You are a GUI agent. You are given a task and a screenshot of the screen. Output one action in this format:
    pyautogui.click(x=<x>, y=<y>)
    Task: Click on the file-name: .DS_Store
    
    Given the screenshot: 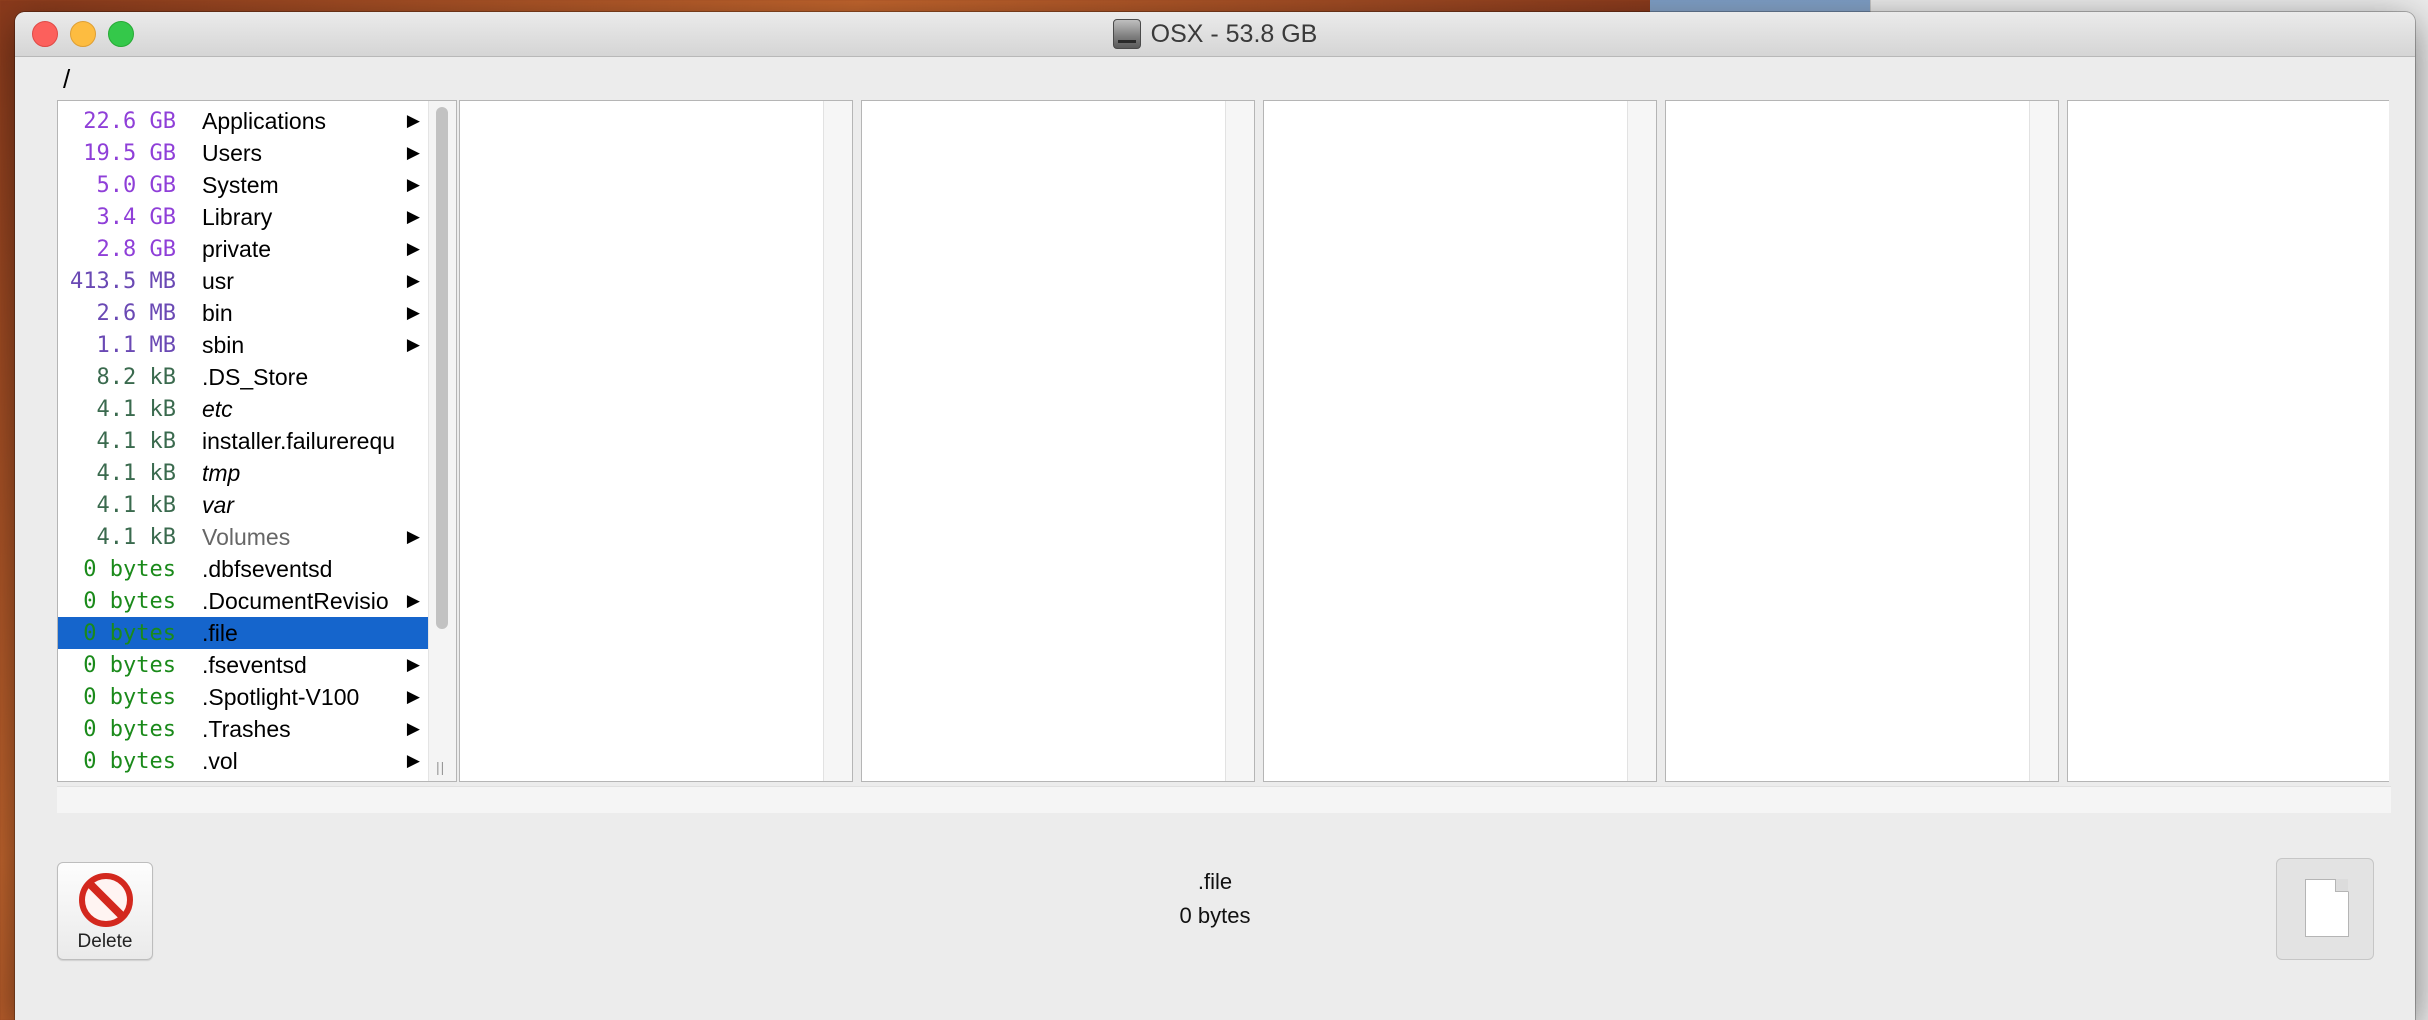 What is the action you would take?
    pyautogui.click(x=255, y=376)
    